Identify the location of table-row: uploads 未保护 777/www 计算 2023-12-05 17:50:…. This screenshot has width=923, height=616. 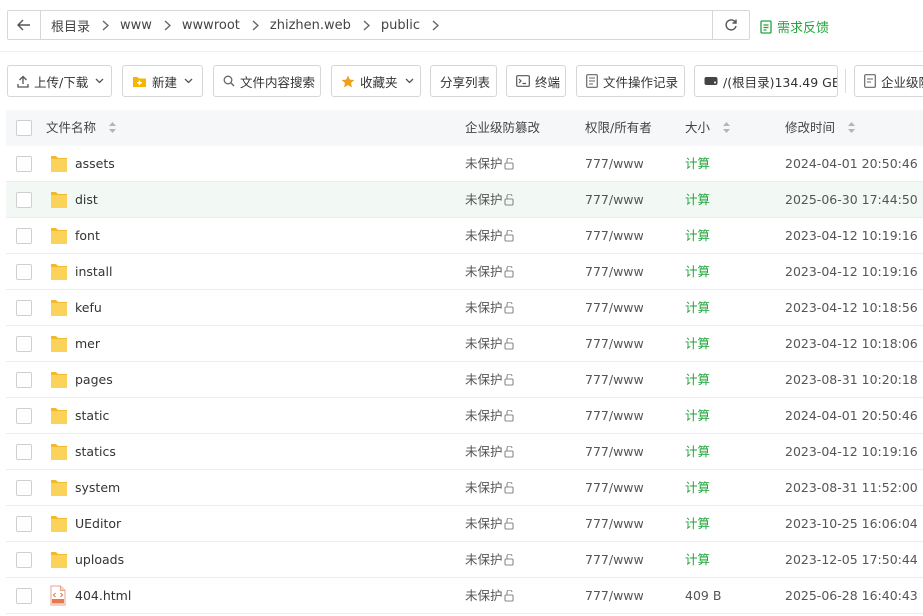
(464, 560).